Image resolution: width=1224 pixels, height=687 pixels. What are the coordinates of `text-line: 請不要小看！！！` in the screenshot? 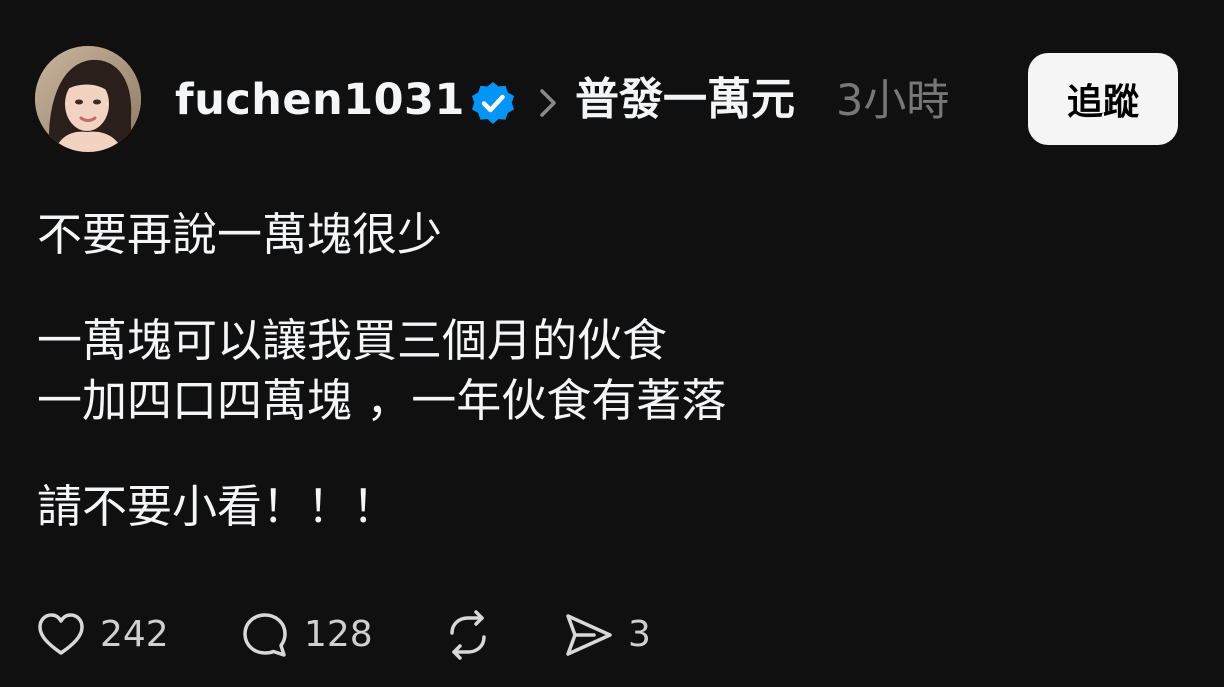 It's located at (217, 506).